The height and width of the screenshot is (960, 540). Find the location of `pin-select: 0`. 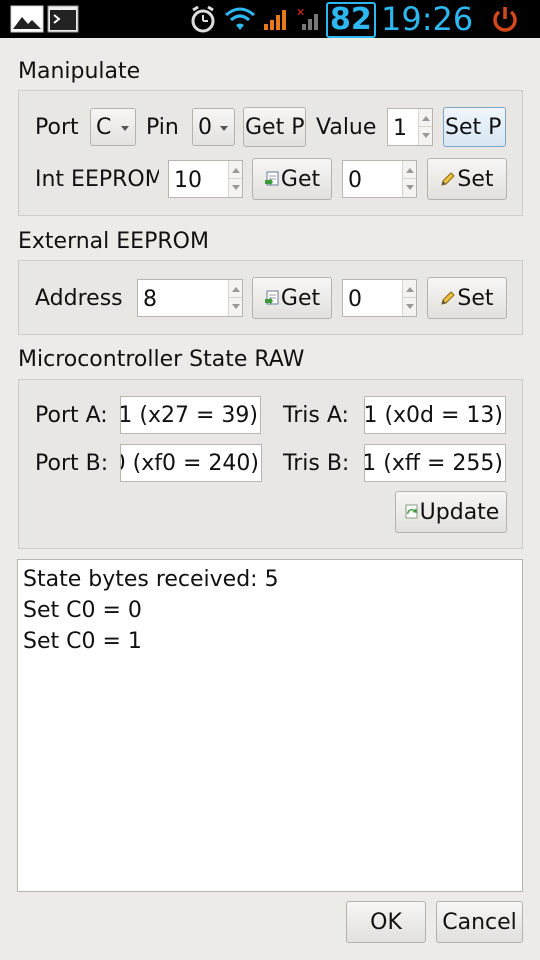

pin-select: 0 is located at coordinates (213, 127).